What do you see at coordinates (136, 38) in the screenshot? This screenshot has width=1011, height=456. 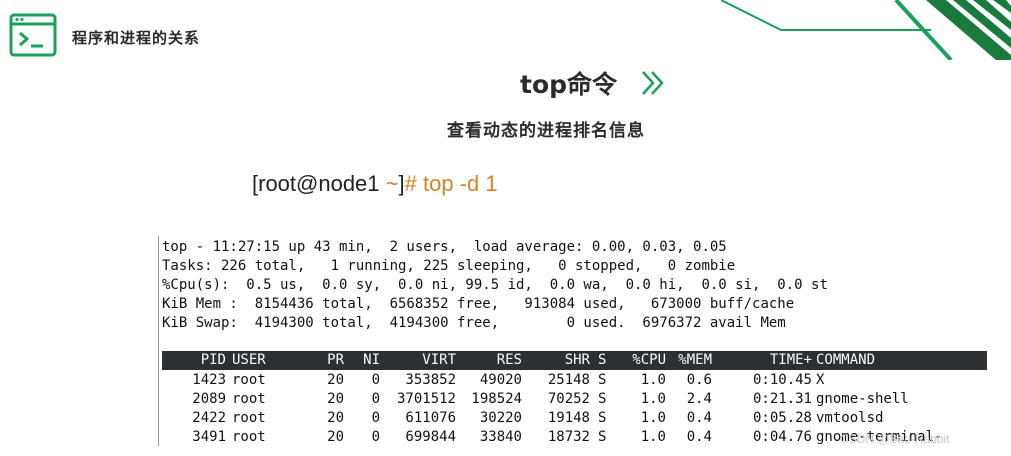 I see `section-title: 程序和进程的关系` at bounding box center [136, 38].